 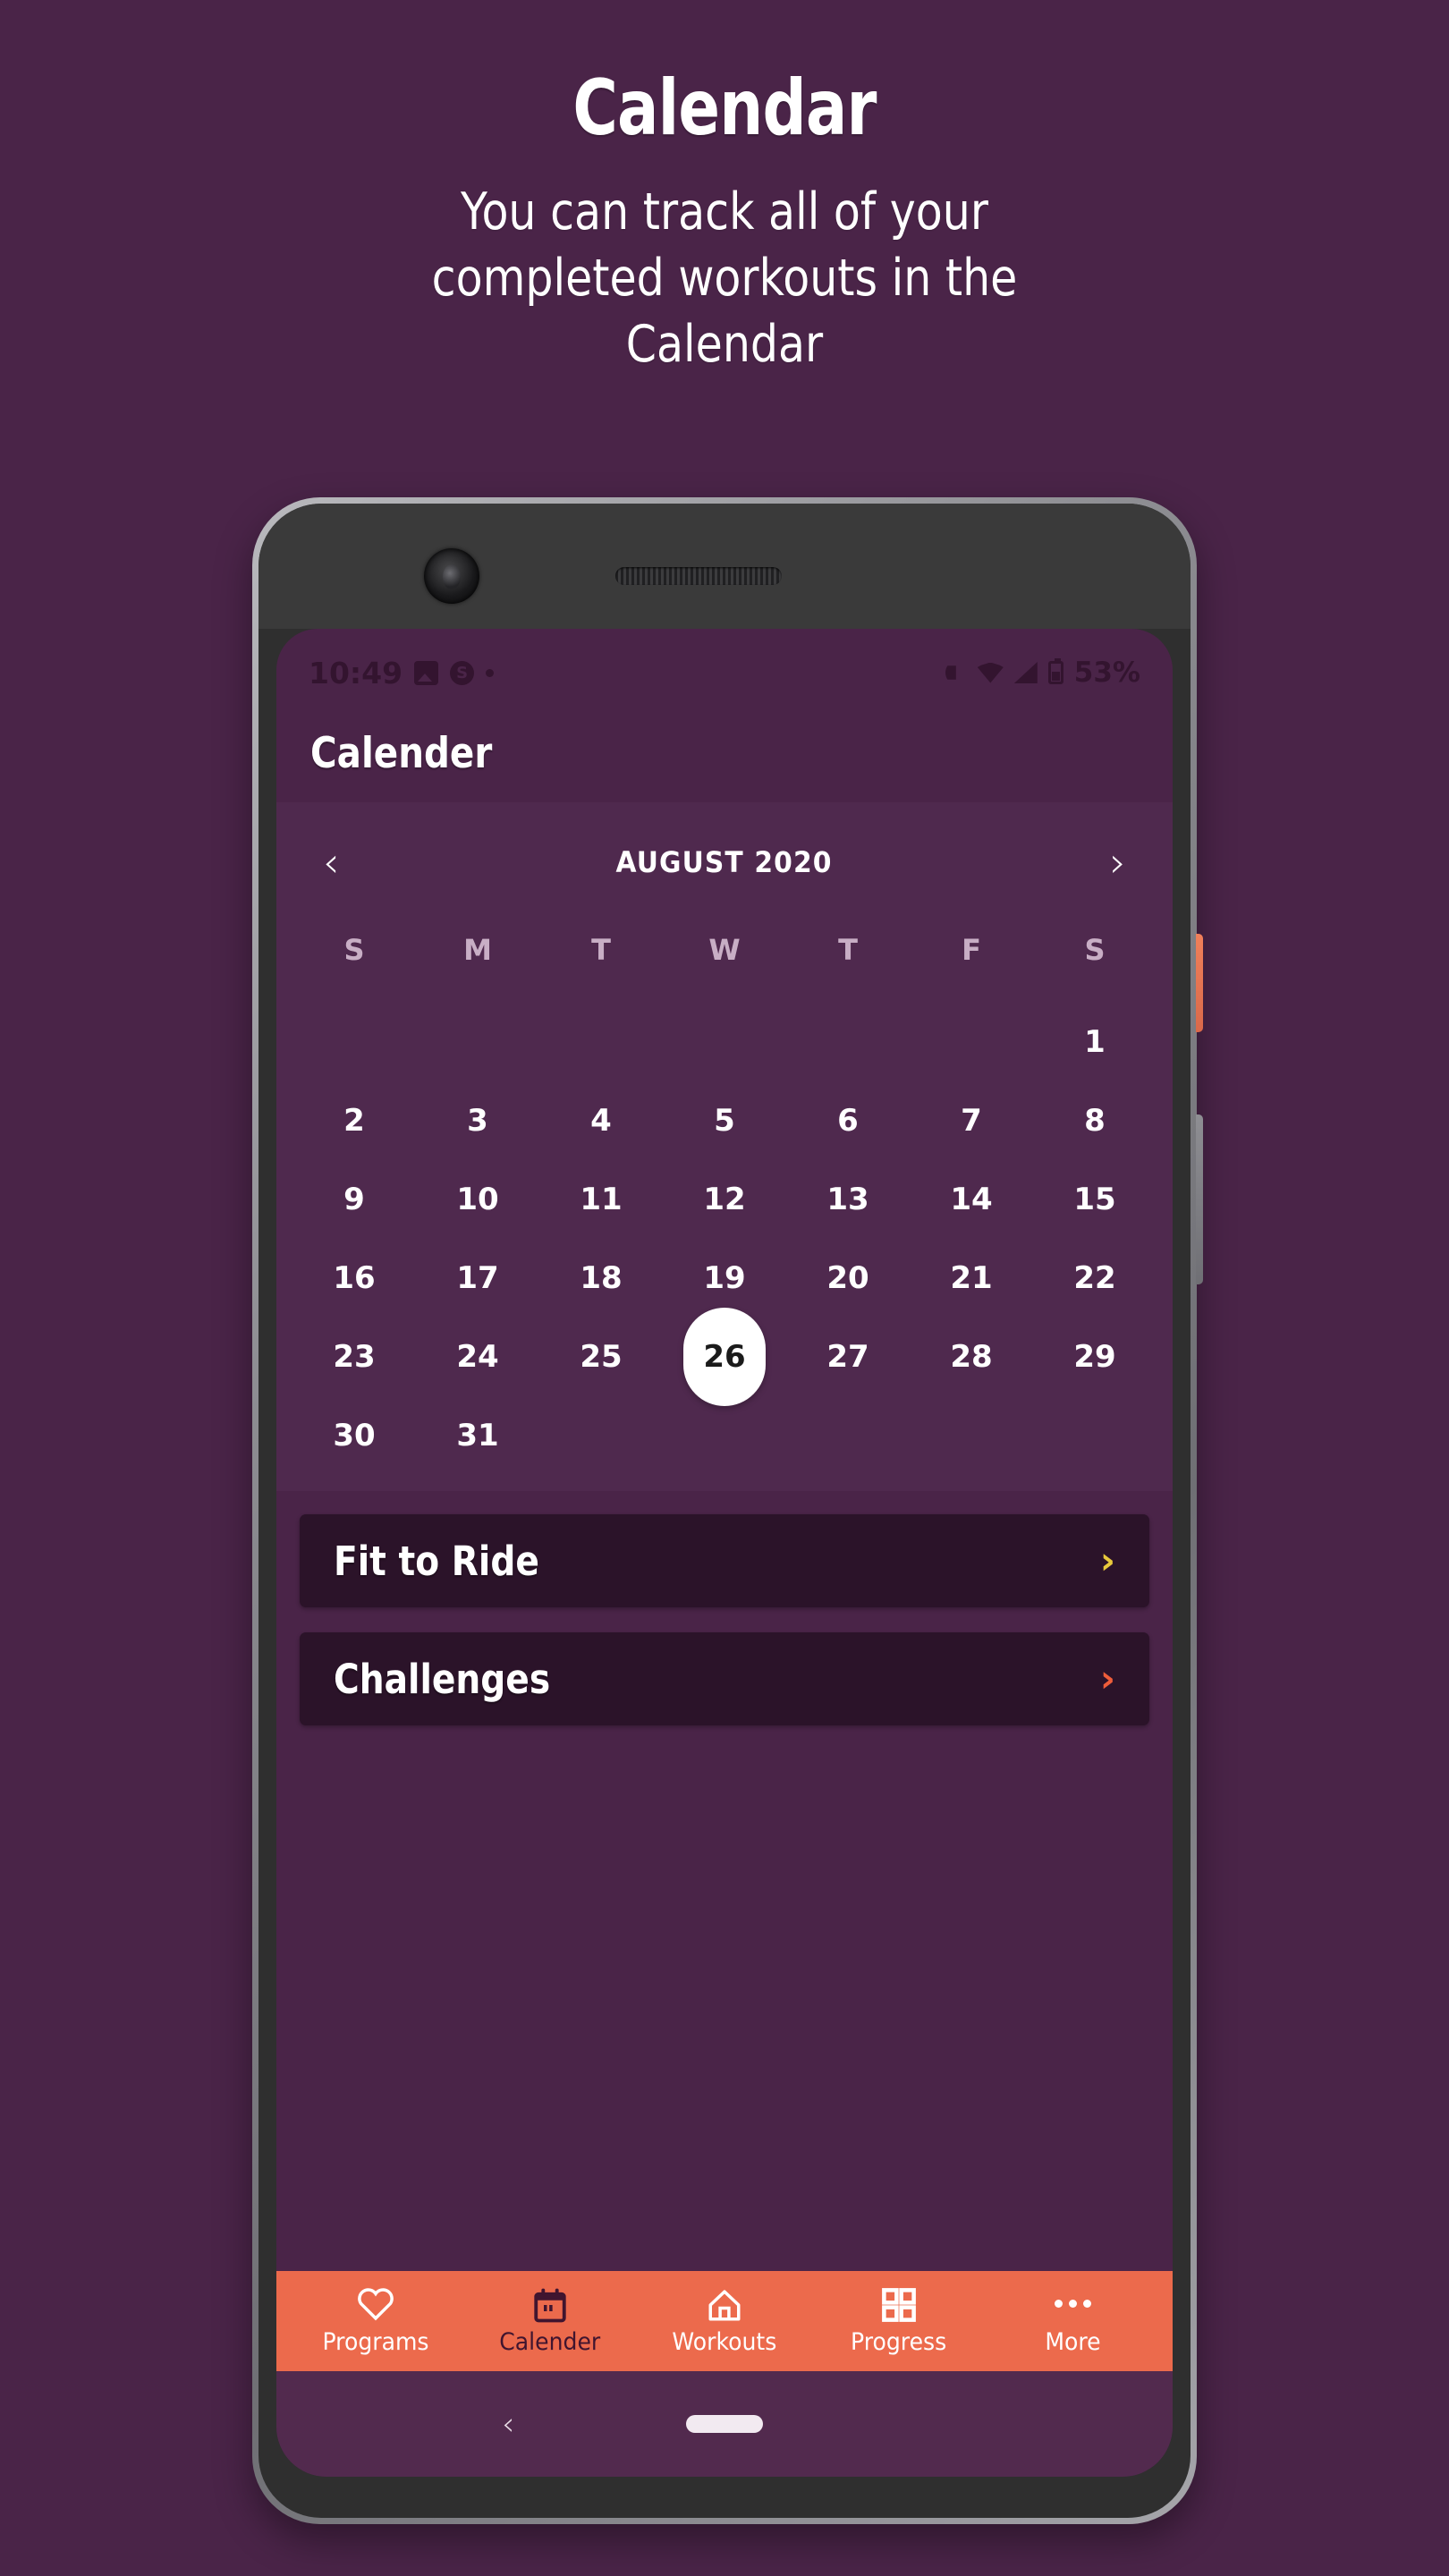 What do you see at coordinates (376, 2321) in the screenshot?
I see `nav-item-programs: Programs` at bounding box center [376, 2321].